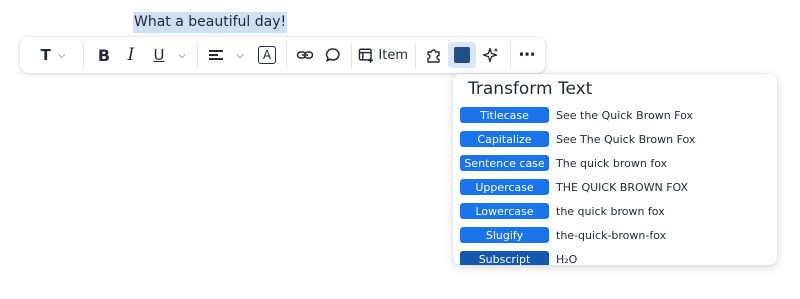 Image resolution: width=800 pixels, height=299 pixels. I want to click on sentence-case-button: Sentence case, so click(504, 163).